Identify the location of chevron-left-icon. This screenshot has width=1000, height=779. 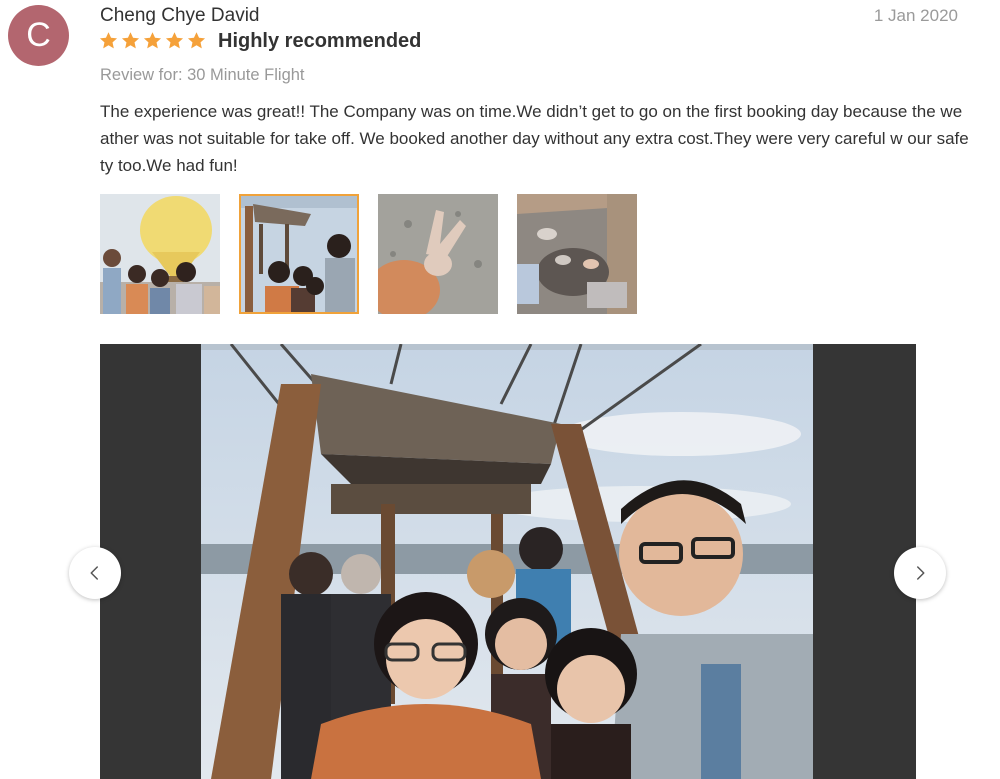
(94, 573).